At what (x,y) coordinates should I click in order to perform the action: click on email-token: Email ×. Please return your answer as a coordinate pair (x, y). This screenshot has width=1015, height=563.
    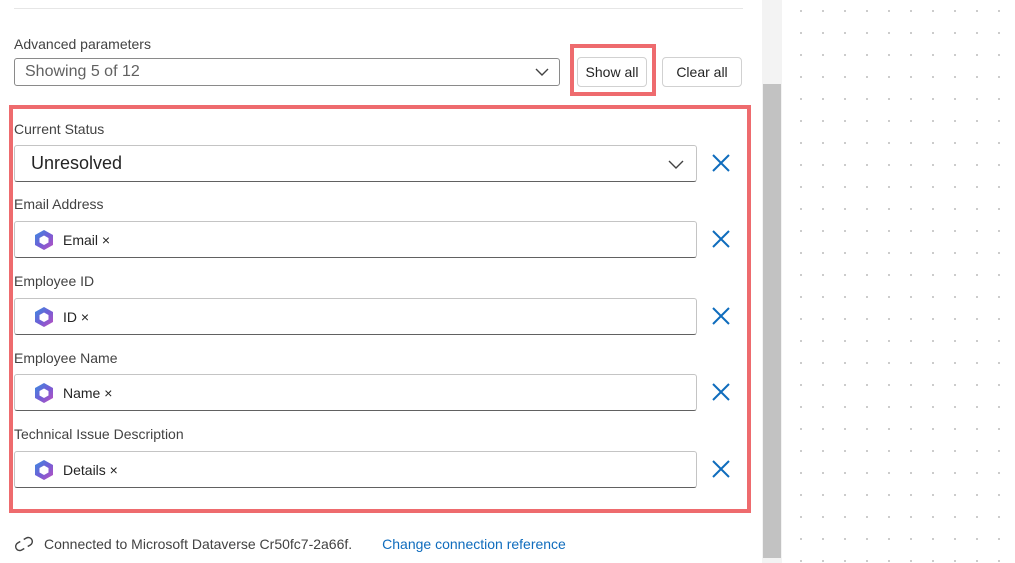
    Looking at the image, I should click on (62, 240).